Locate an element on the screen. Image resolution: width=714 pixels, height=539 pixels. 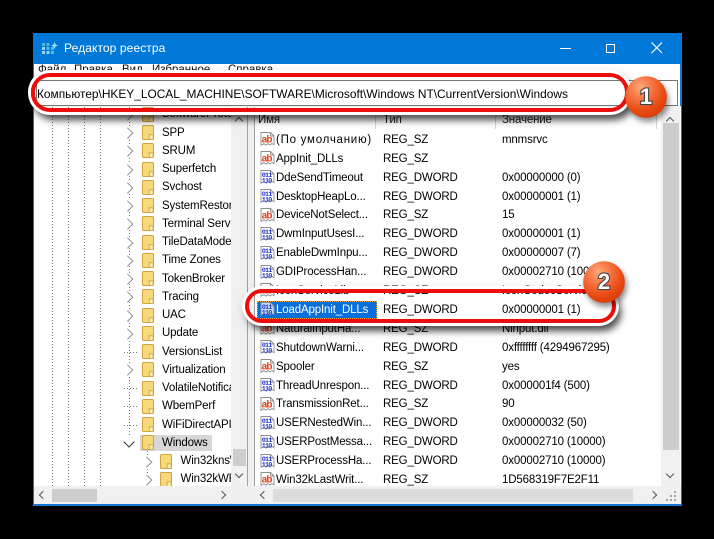
svg-text: 1 is located at coordinates (645, 96).